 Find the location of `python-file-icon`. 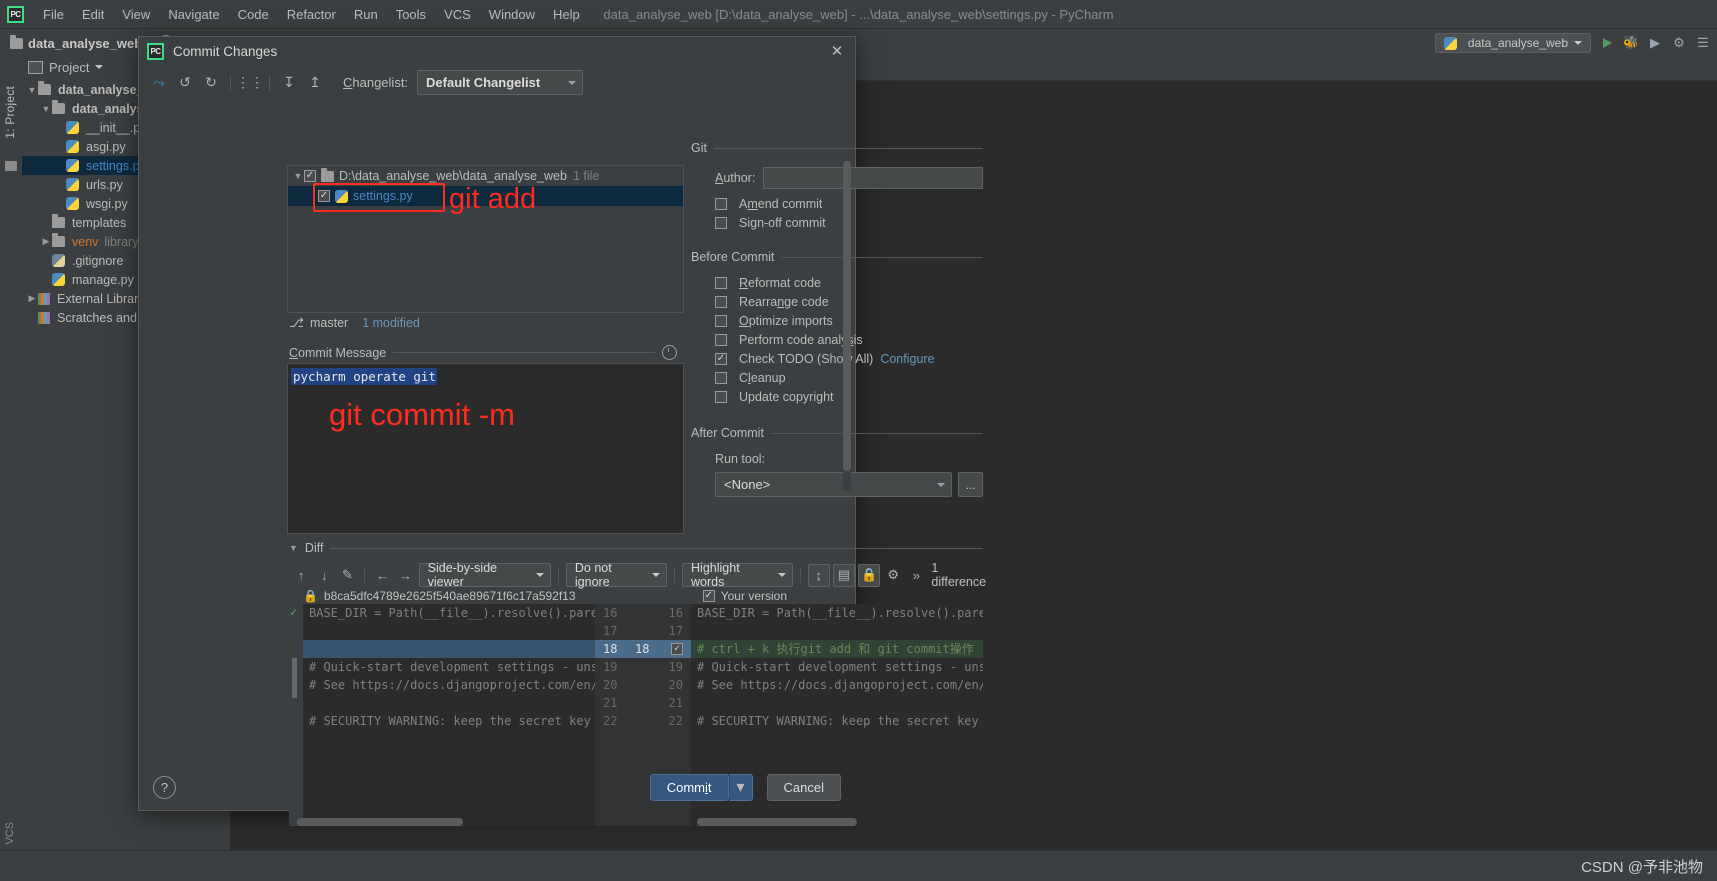

python-file-icon is located at coordinates (72, 184).